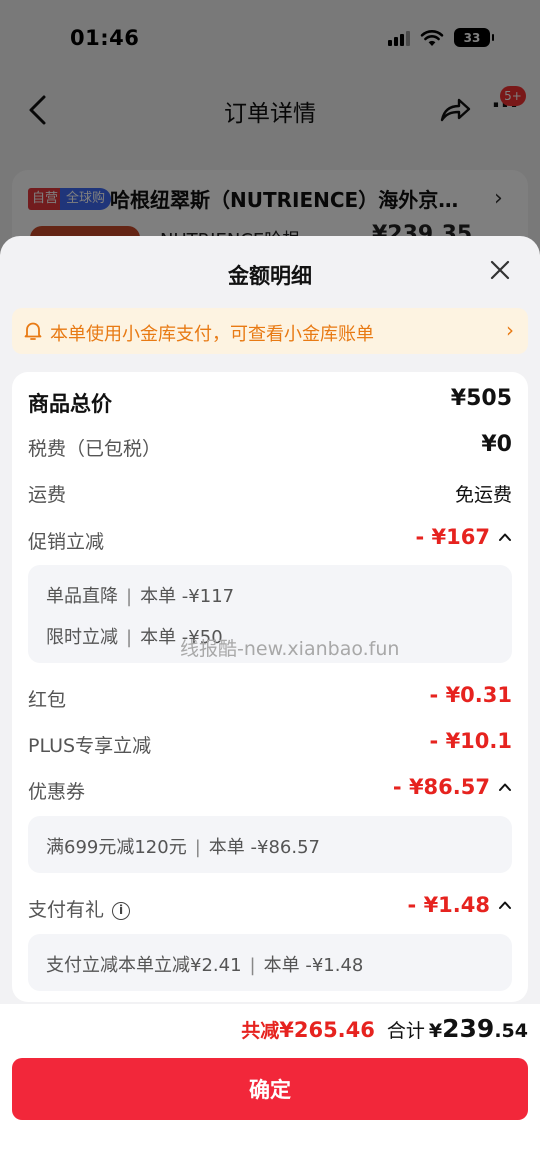 The width and height of the screenshot is (540, 1173). I want to click on shipping-value: 免运费, so click(483, 495).